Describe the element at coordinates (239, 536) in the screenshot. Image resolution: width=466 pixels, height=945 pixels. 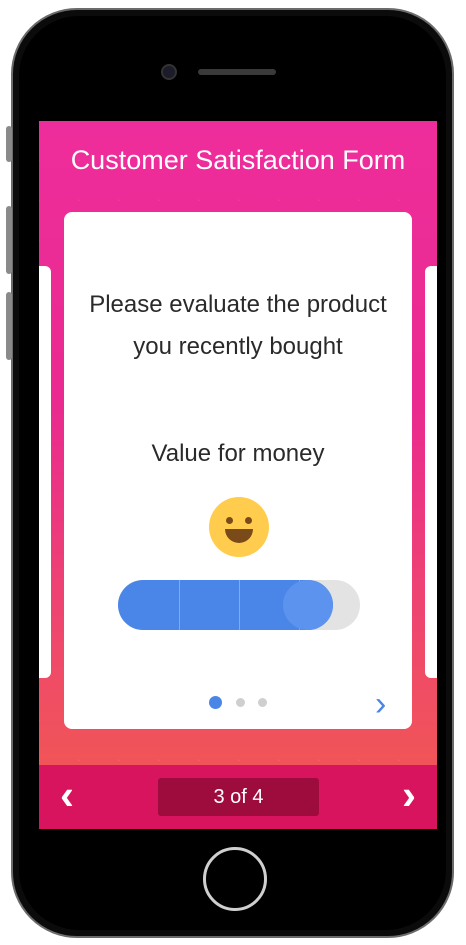
I see `emoji-mouth` at that location.